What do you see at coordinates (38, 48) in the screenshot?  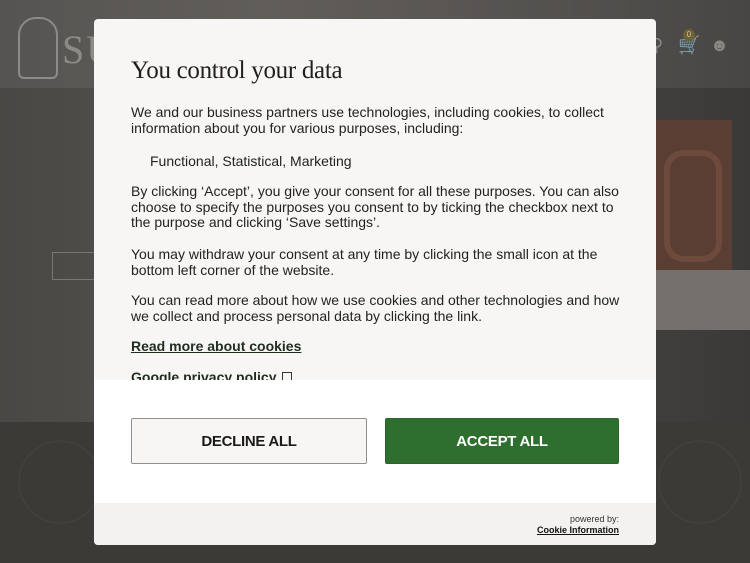 I see `site-logo-icon` at bounding box center [38, 48].